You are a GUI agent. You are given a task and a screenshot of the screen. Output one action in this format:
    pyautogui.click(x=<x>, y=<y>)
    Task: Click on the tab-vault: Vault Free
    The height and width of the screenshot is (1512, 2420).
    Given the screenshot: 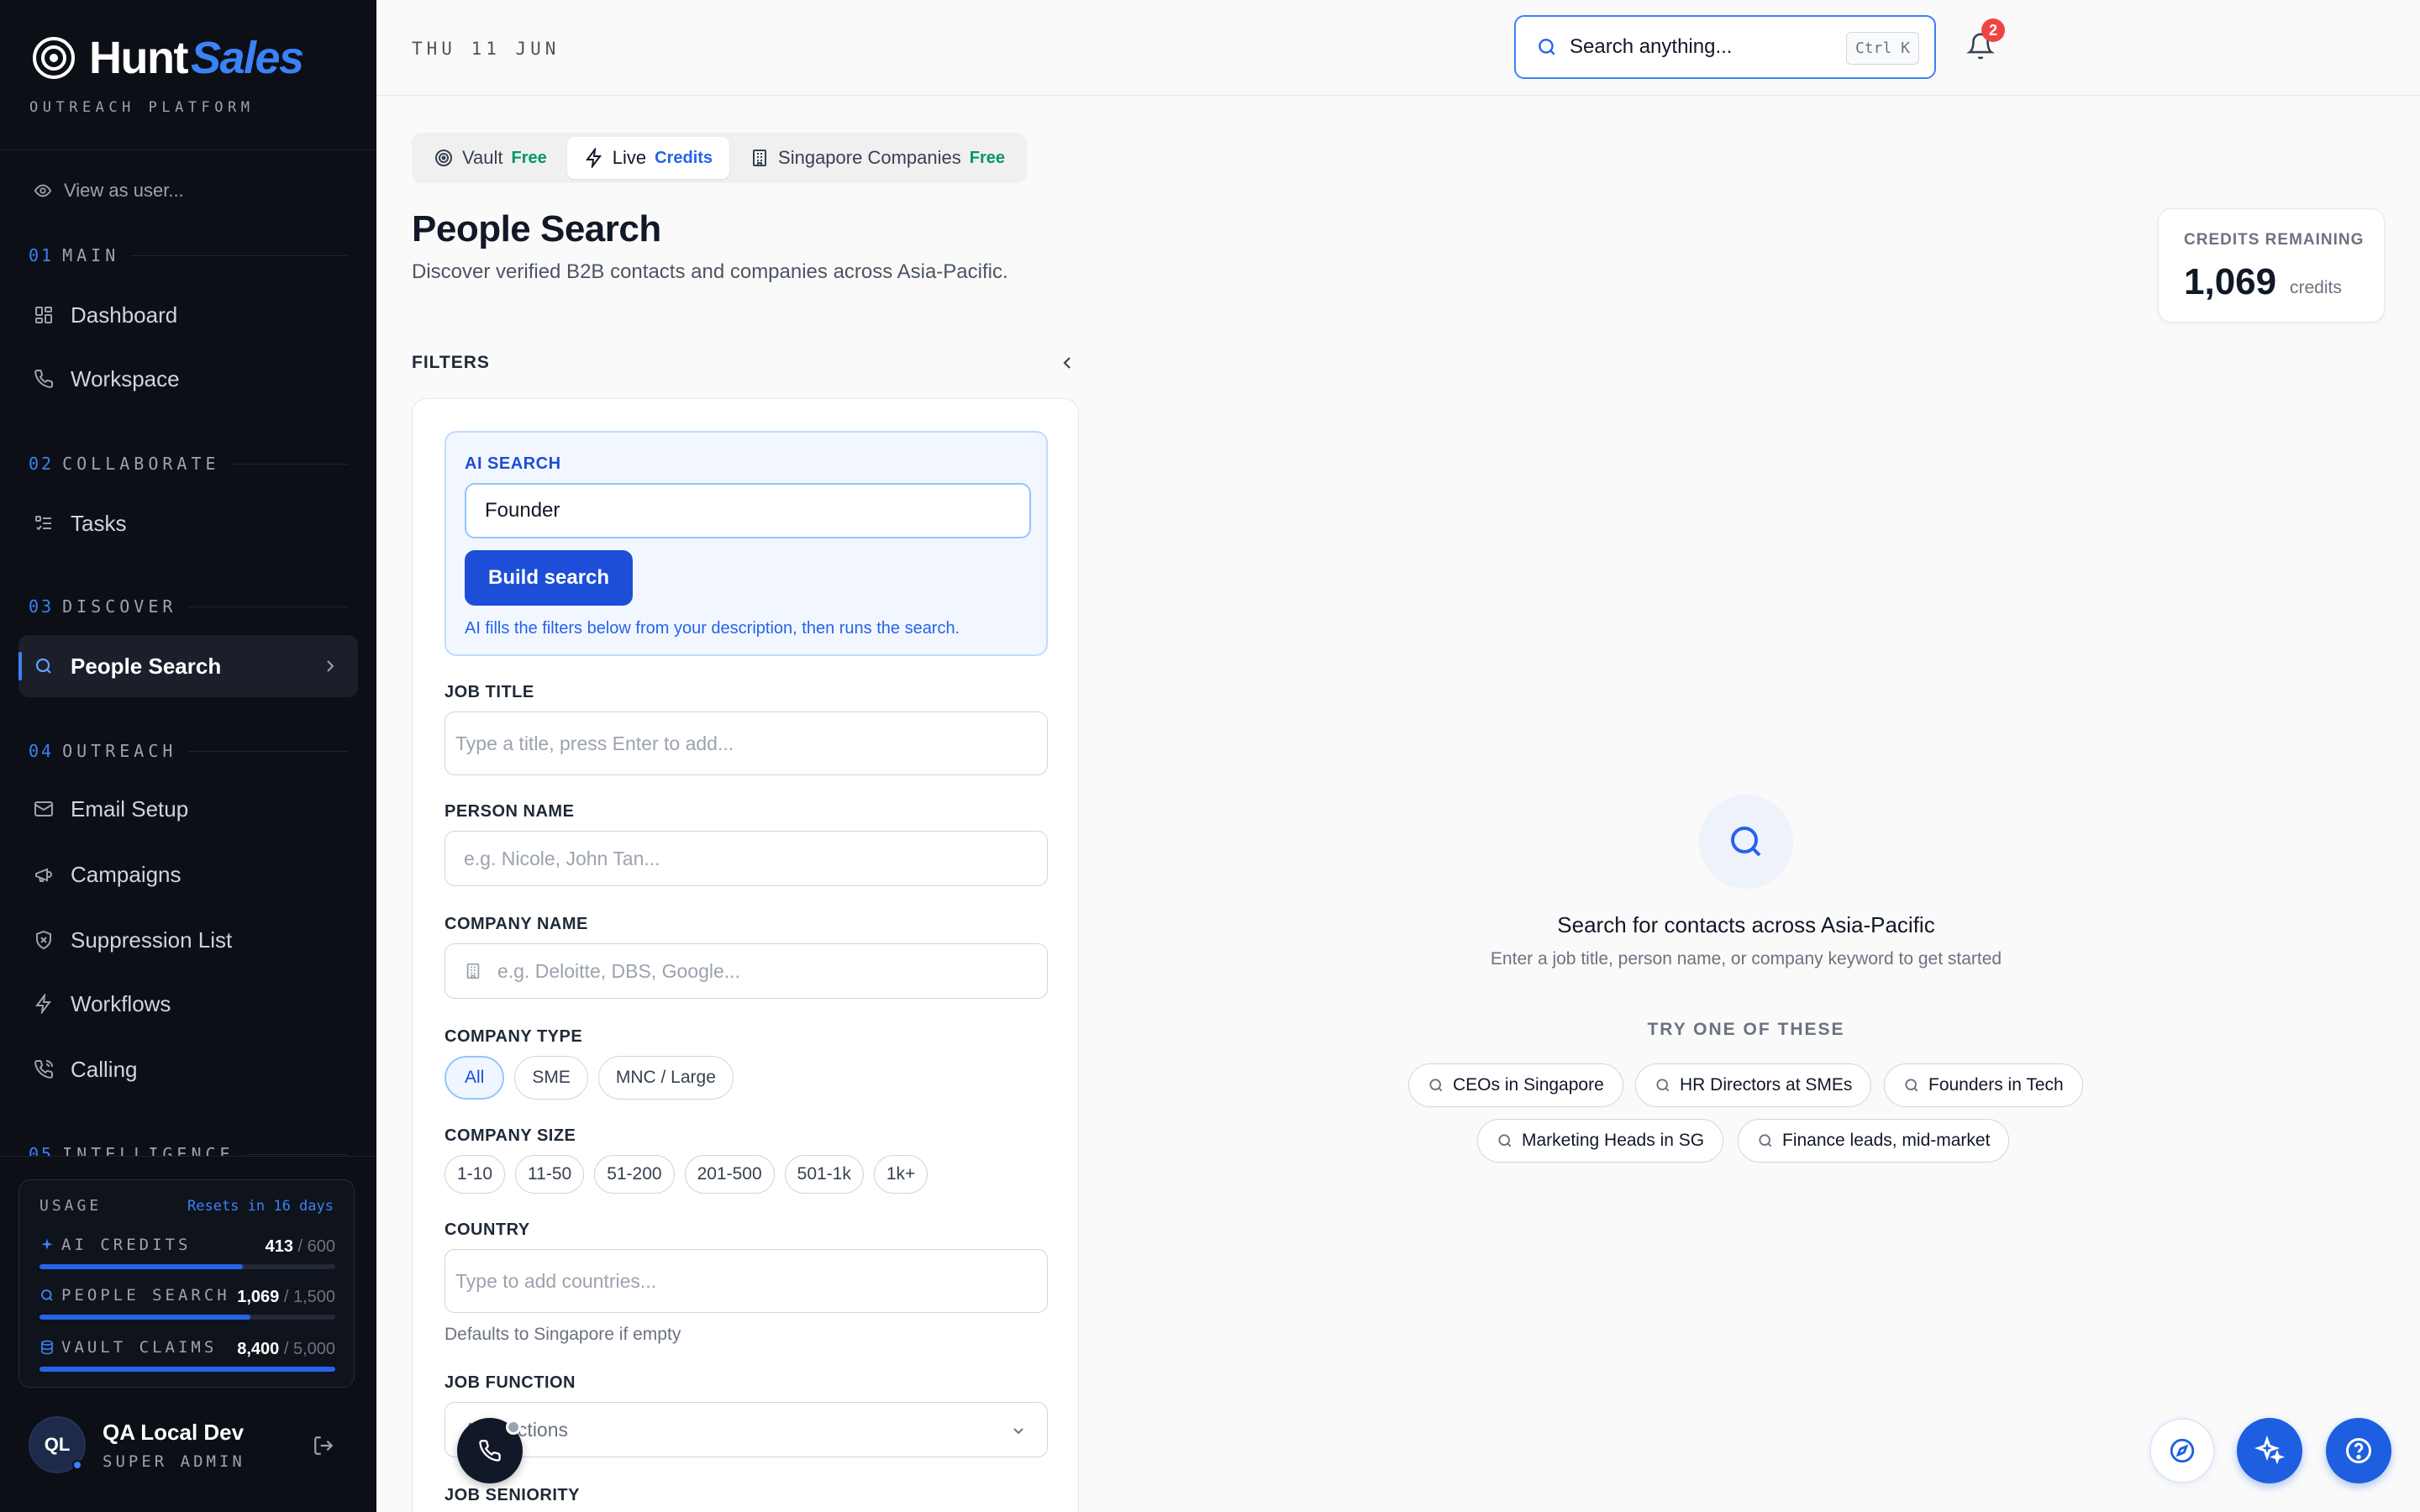 What is the action you would take?
    pyautogui.click(x=491, y=158)
    